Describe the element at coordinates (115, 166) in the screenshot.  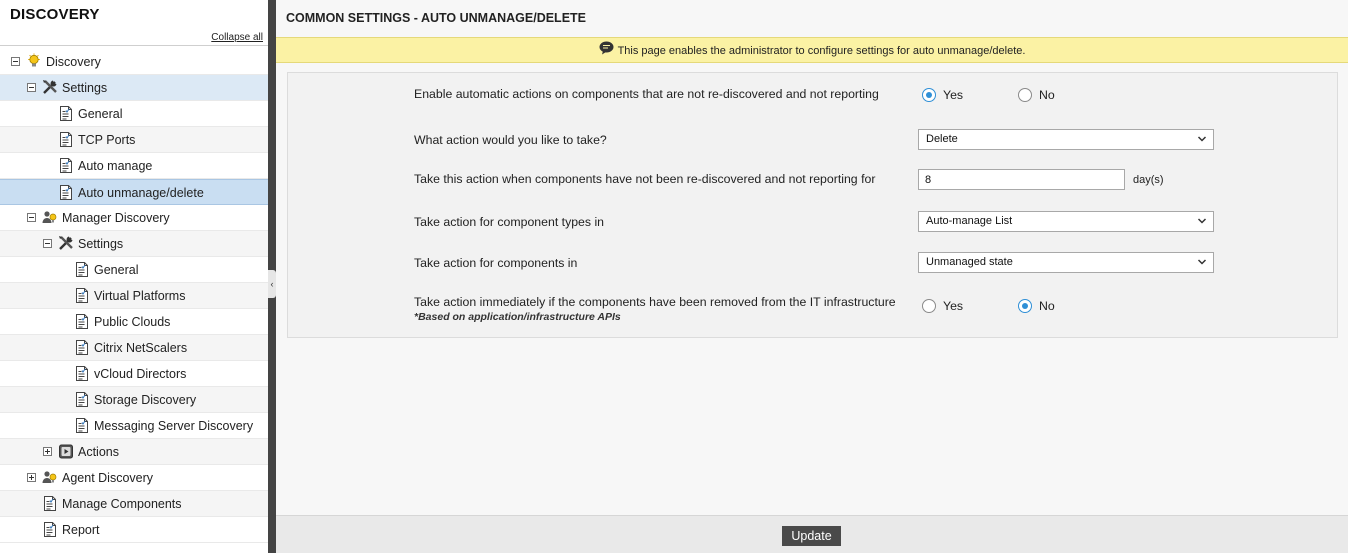
I see `tree-item-label: Auto manage` at that location.